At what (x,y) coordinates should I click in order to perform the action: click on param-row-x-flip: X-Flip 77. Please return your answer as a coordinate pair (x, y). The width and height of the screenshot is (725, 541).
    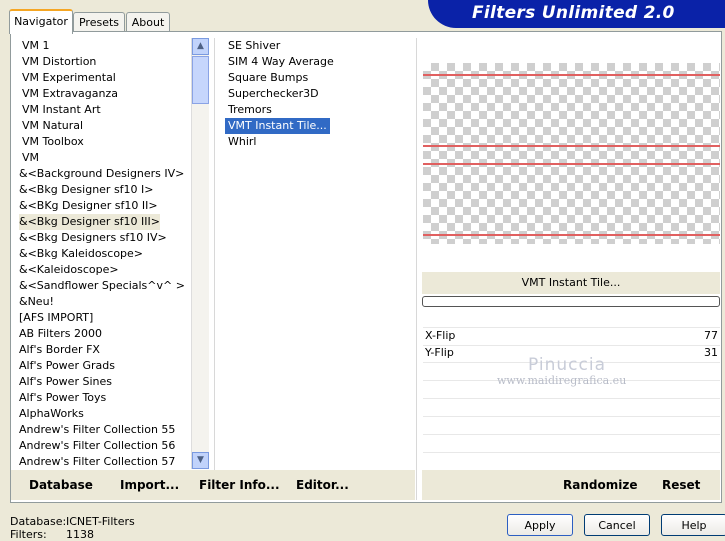
    Looking at the image, I should click on (571, 336).